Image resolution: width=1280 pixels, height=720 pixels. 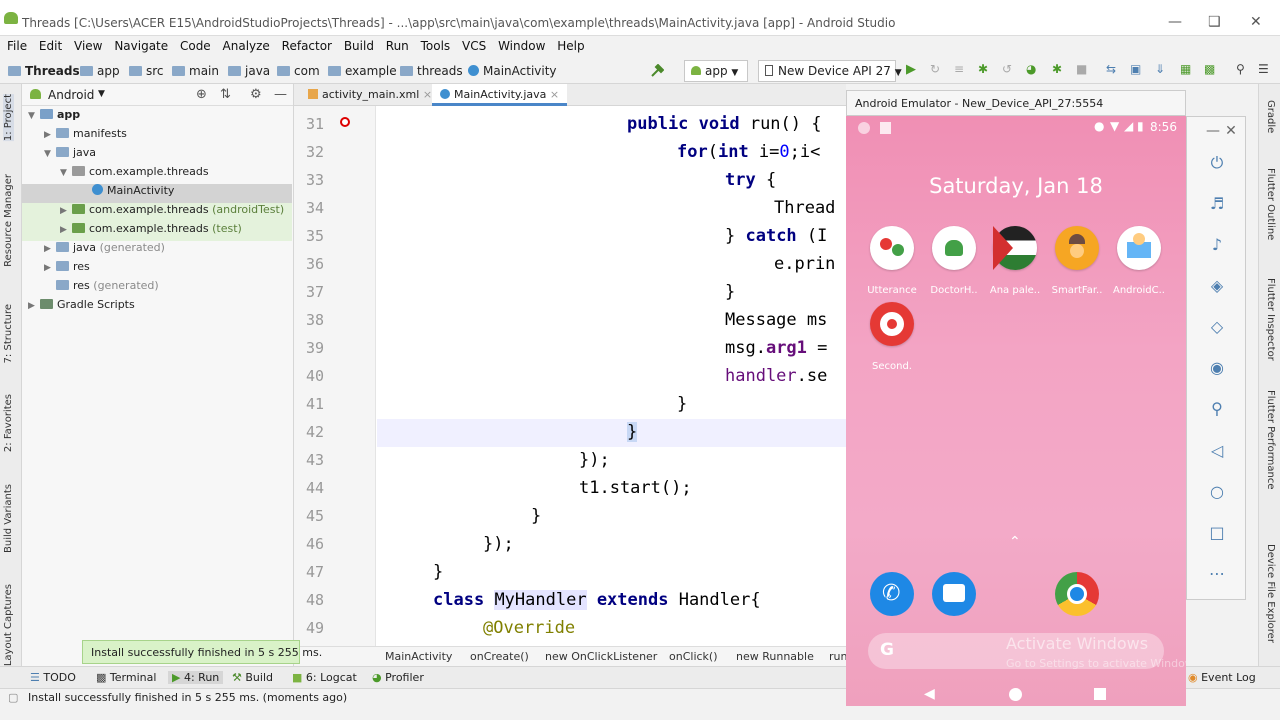 I want to click on sync-icon: ⇆, so click(x=1113, y=69).